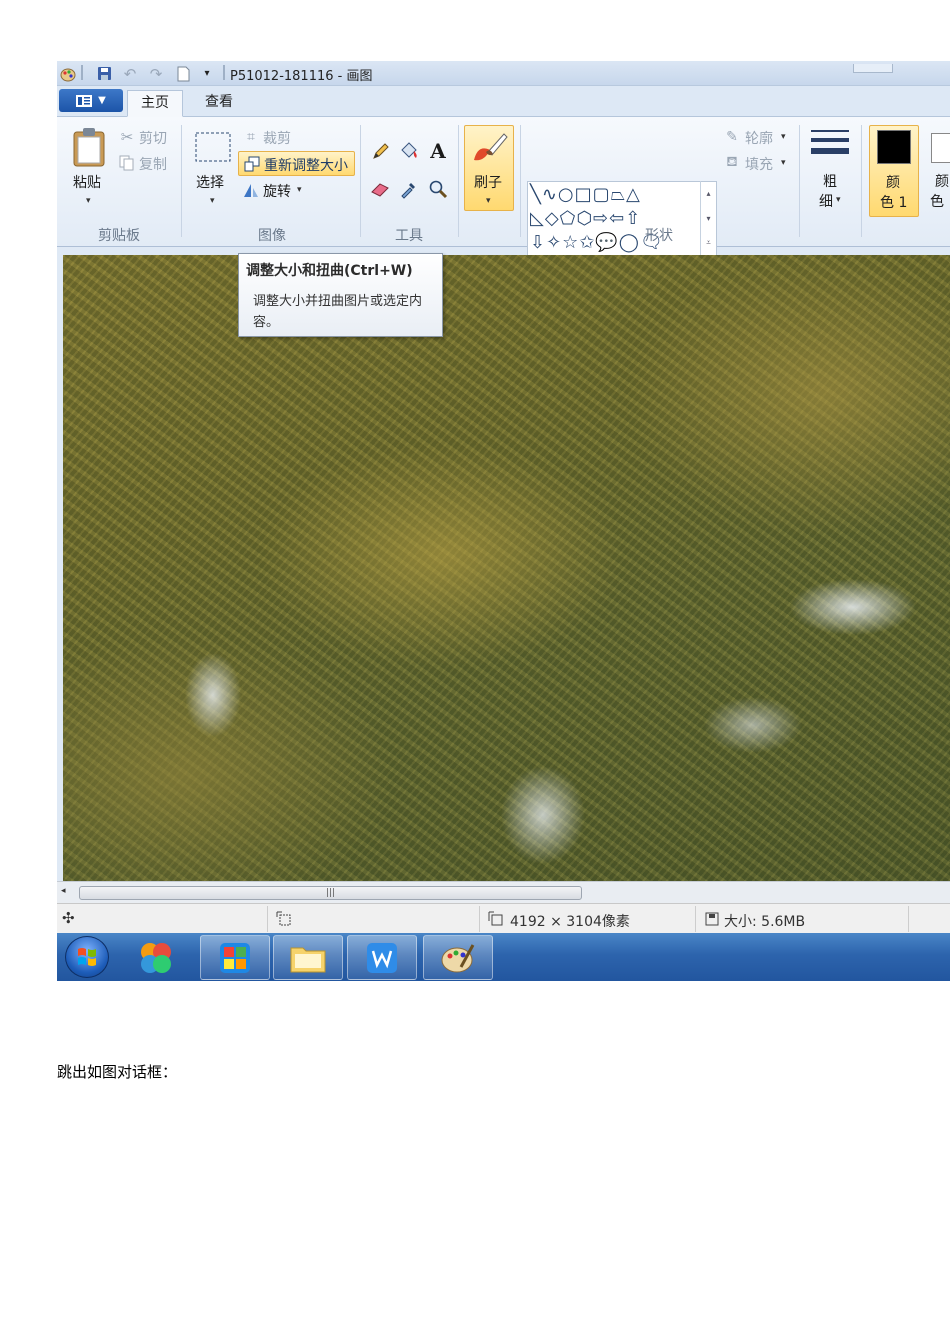  I want to click on resize-button: 重新调整大小, so click(296, 163).